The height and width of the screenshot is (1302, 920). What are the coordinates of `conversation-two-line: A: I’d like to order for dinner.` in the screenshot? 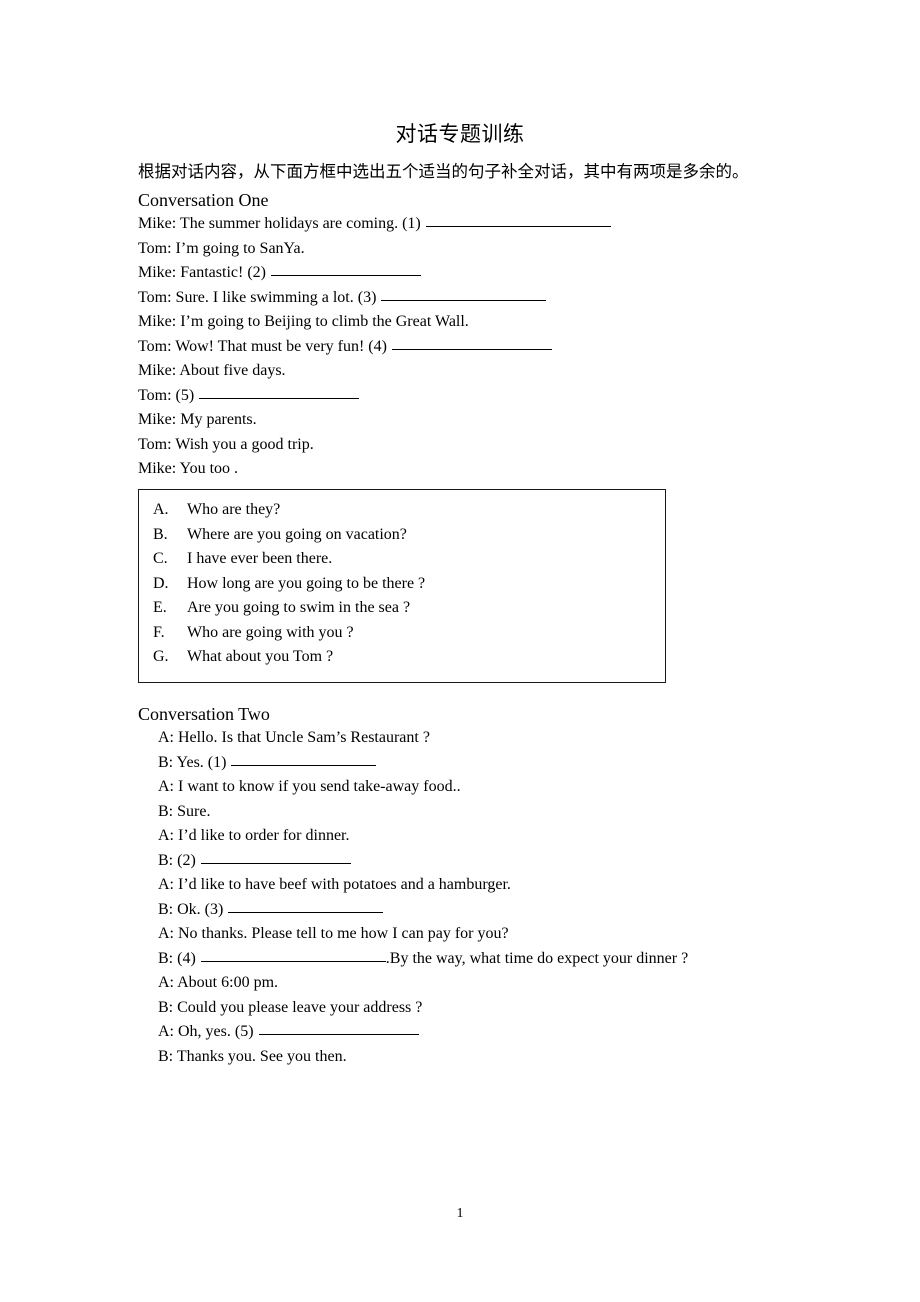 It's located at (254, 836).